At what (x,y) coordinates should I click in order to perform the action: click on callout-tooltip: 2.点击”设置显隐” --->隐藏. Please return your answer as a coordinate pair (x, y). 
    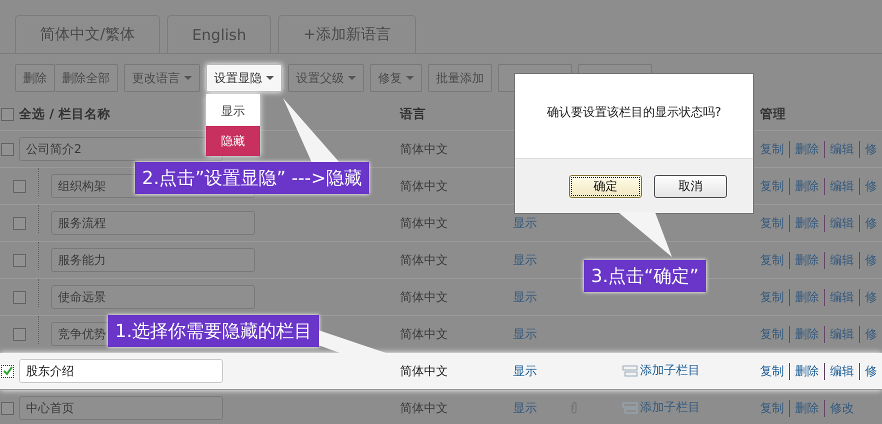
    Looking at the image, I should click on (252, 178).